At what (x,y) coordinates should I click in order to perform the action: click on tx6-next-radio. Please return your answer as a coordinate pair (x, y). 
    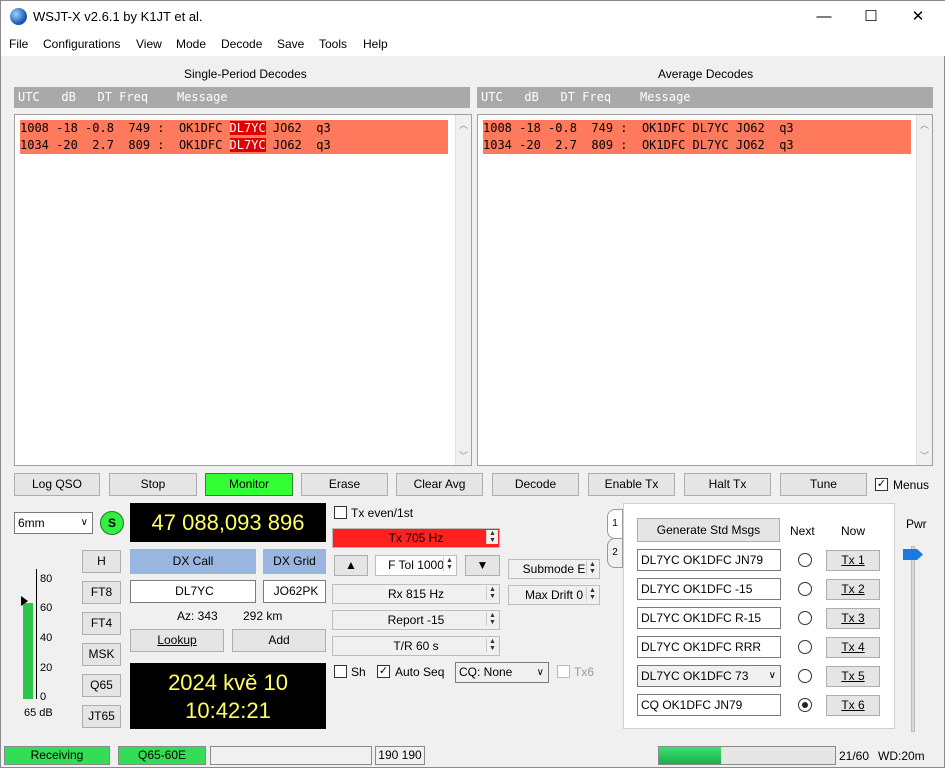
    Looking at the image, I should click on (805, 705).